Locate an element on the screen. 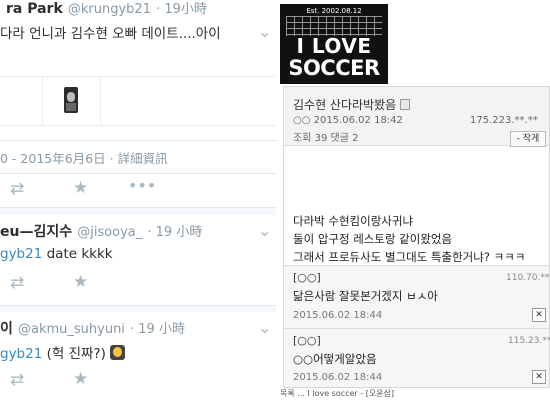 The height and width of the screenshot is (412, 550). comments-label: 댓글 is located at coordinates (339, 138).